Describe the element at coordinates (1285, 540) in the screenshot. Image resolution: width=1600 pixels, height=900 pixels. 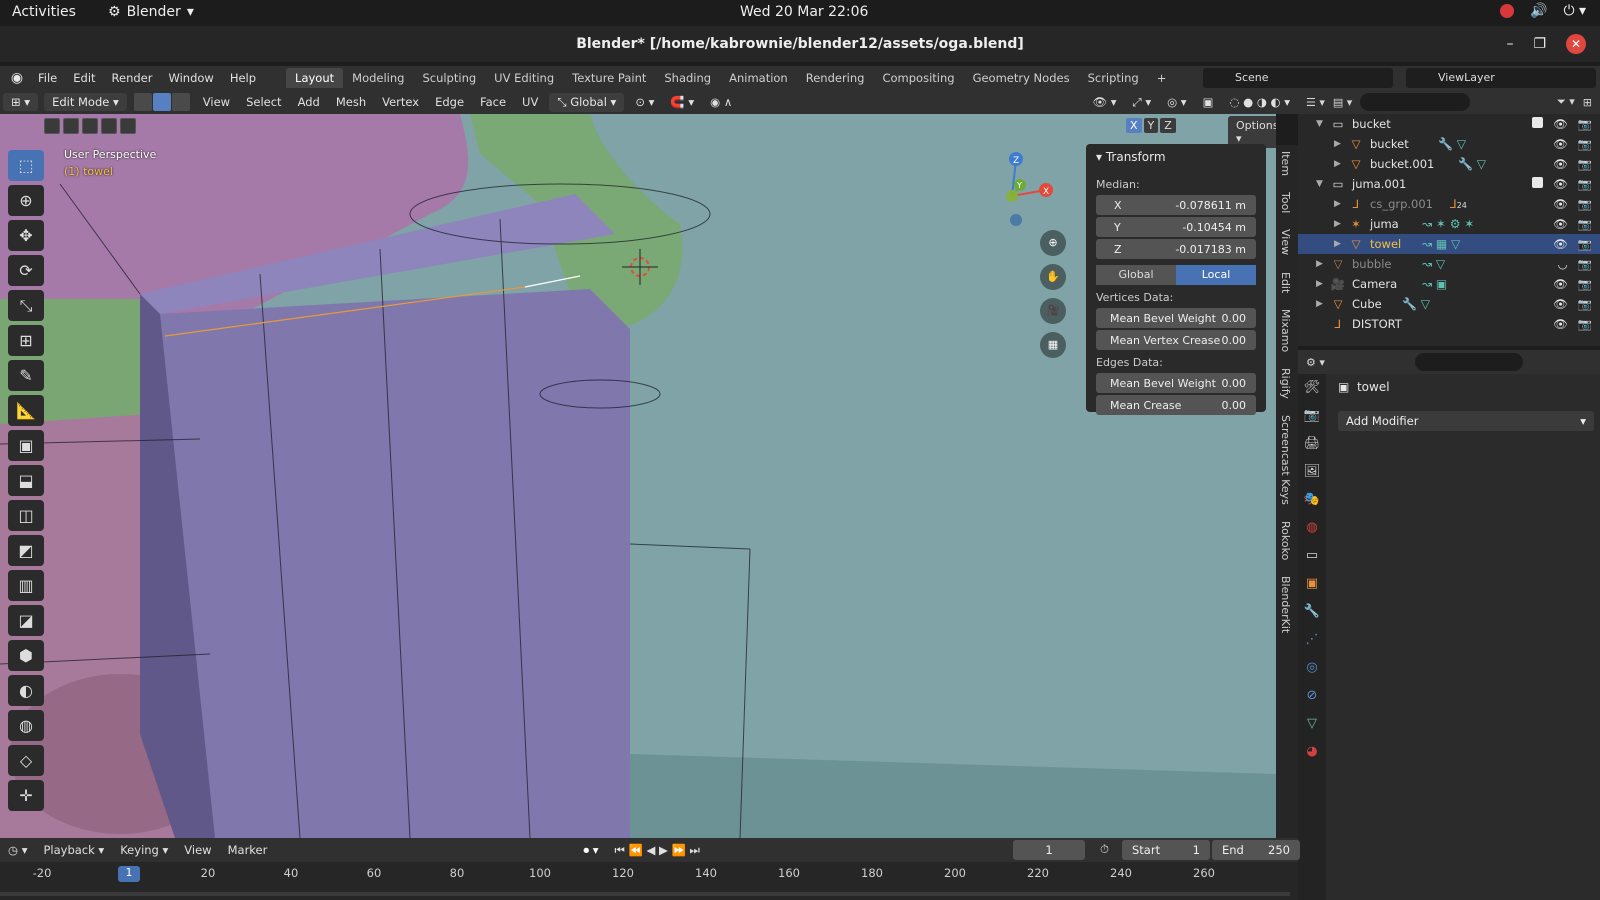
I see `sidetab-rokoko: Rokoko` at that location.